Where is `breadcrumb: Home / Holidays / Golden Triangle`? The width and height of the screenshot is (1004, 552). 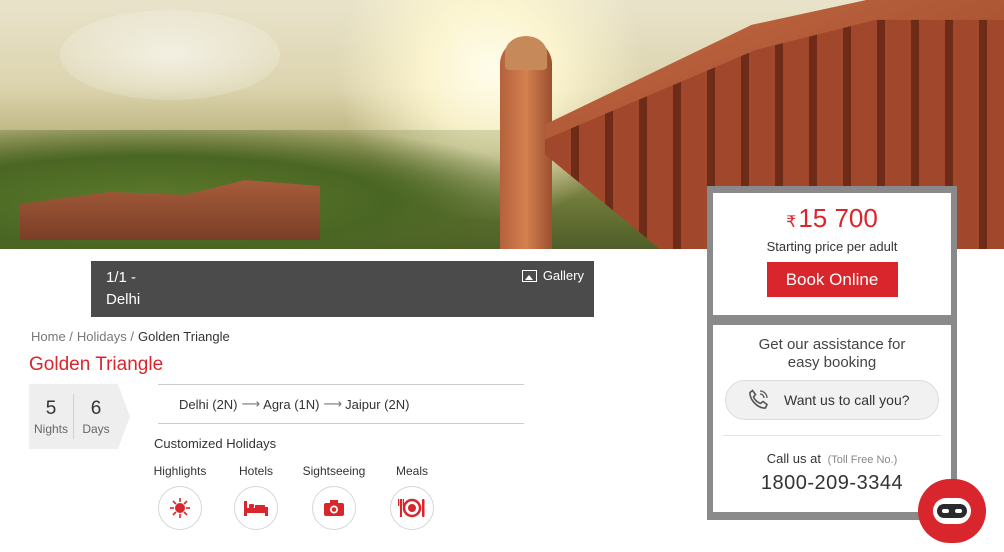
breadcrumb: Home / Holidays / Golden Triangle is located at coordinates (130, 336).